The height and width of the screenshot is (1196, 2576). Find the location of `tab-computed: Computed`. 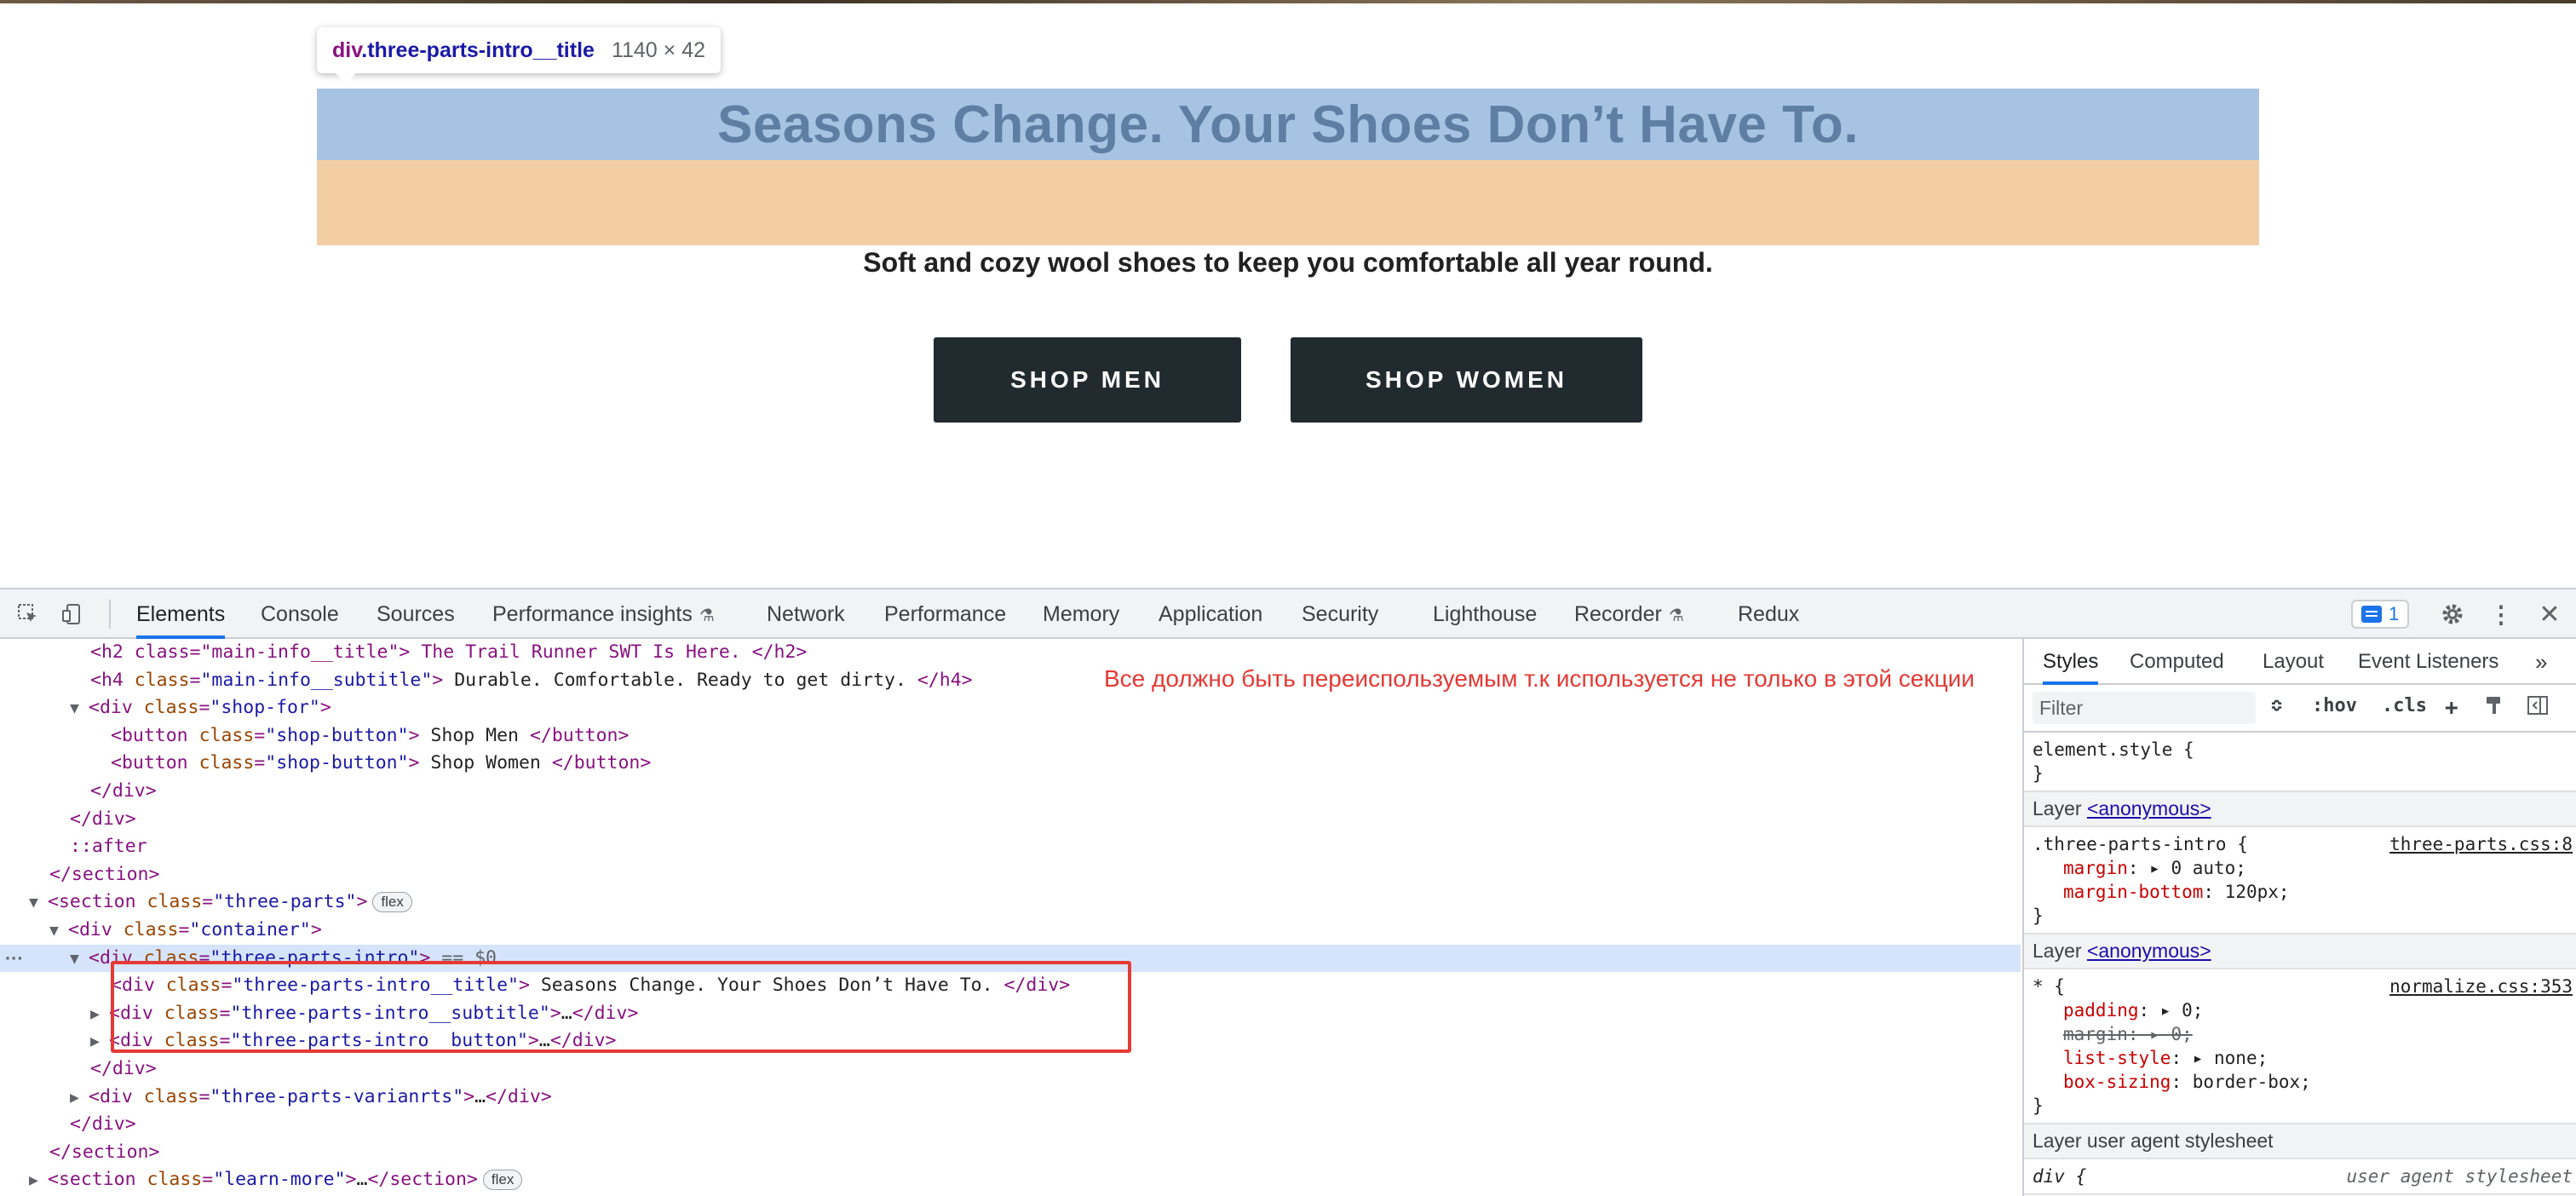

tab-computed: Computed is located at coordinates (2177, 662).